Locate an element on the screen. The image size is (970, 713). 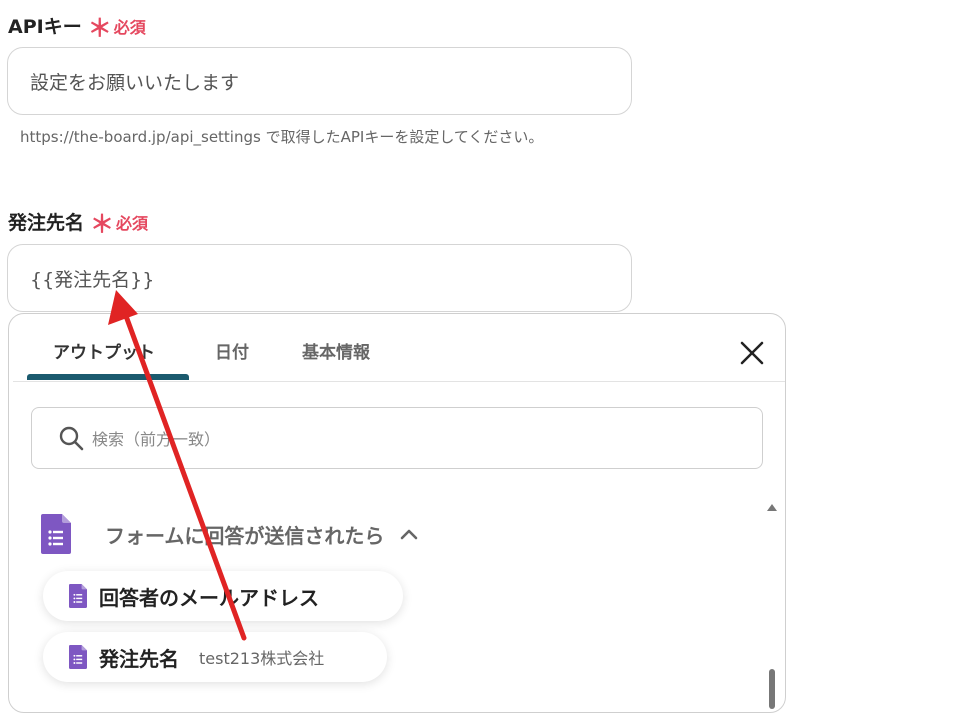
api-key-label-row: APIキー ＊ 必須 is located at coordinates (77, 25).